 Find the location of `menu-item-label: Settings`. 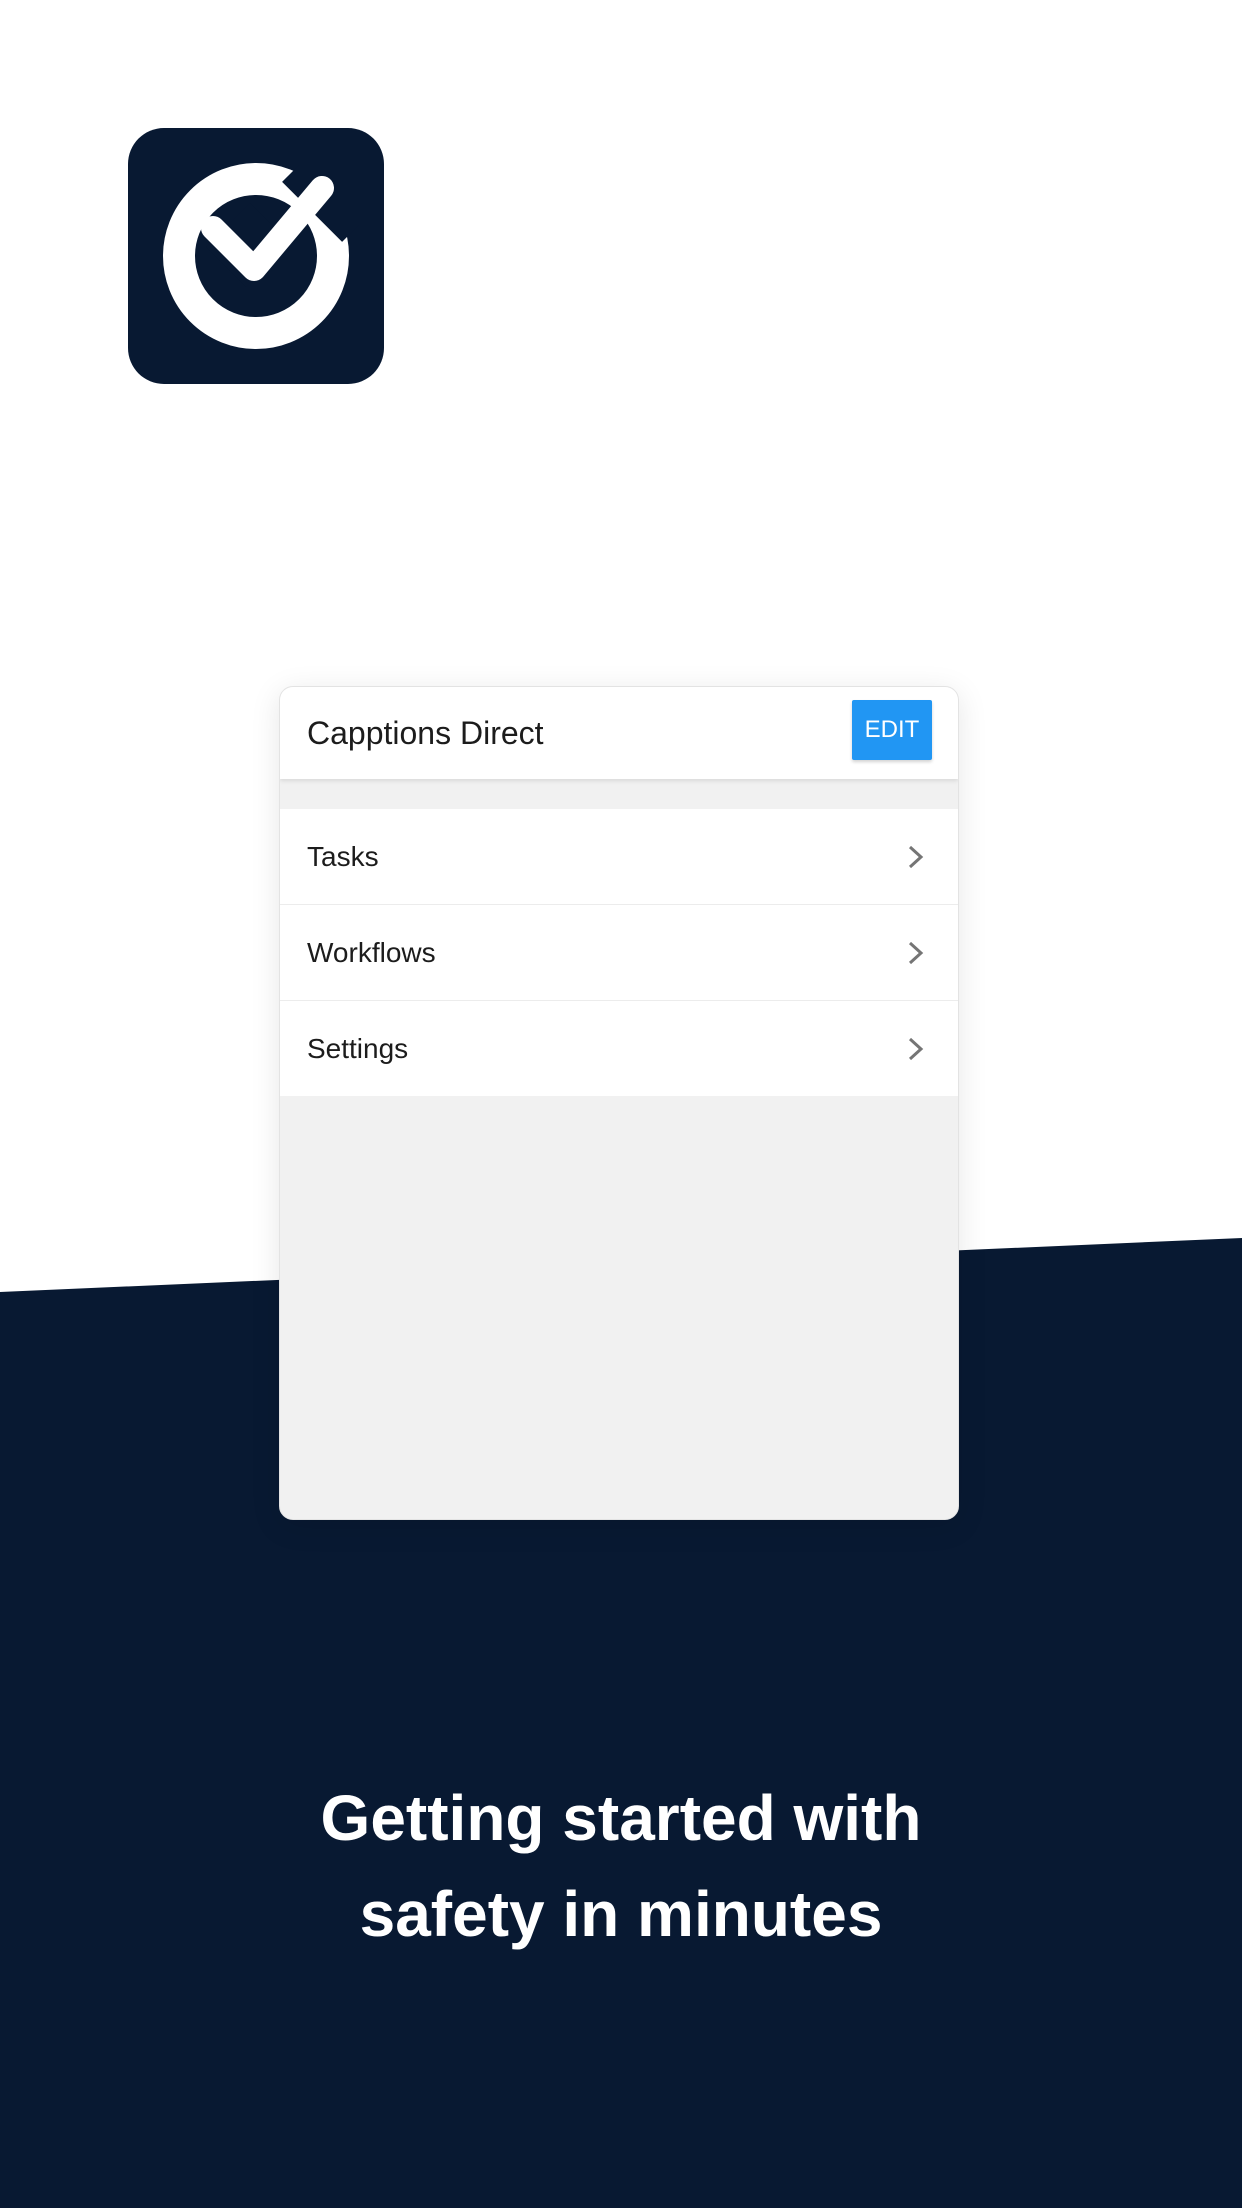

menu-item-label: Settings is located at coordinates (358, 1048).